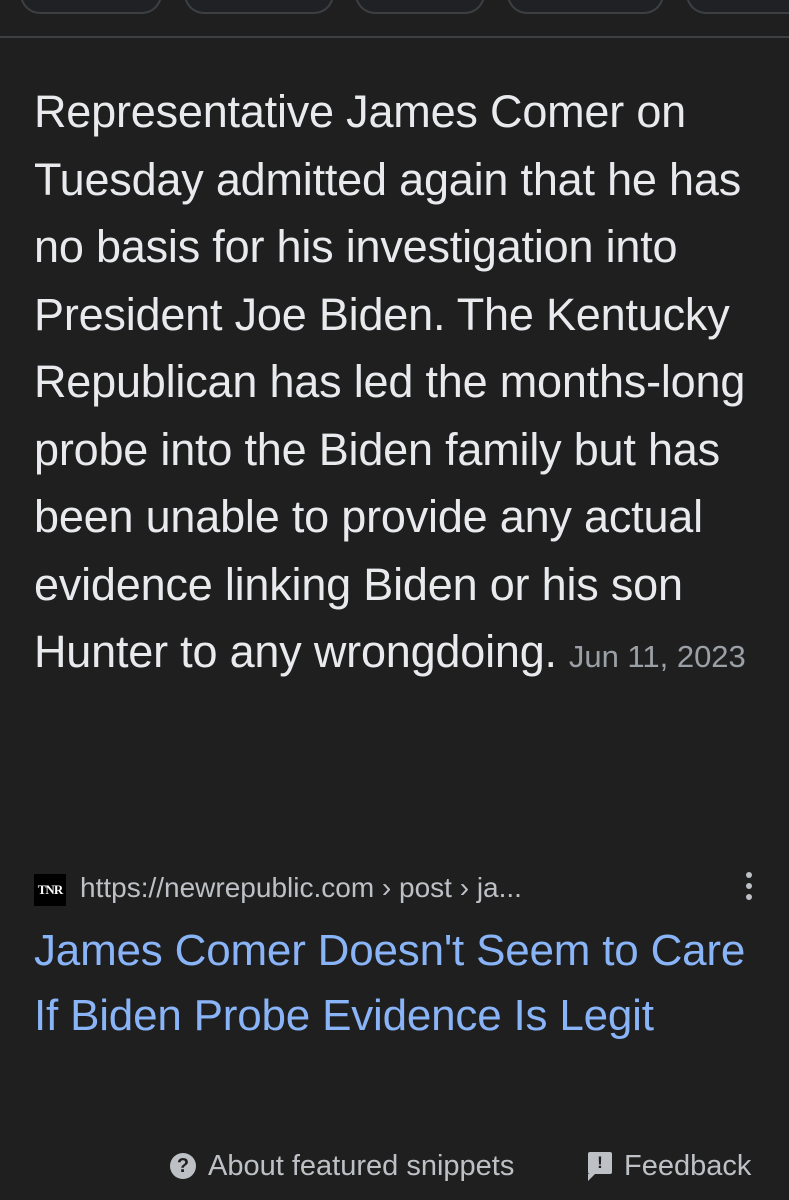  I want to click on about-label: About featured snippets, so click(361, 1165).